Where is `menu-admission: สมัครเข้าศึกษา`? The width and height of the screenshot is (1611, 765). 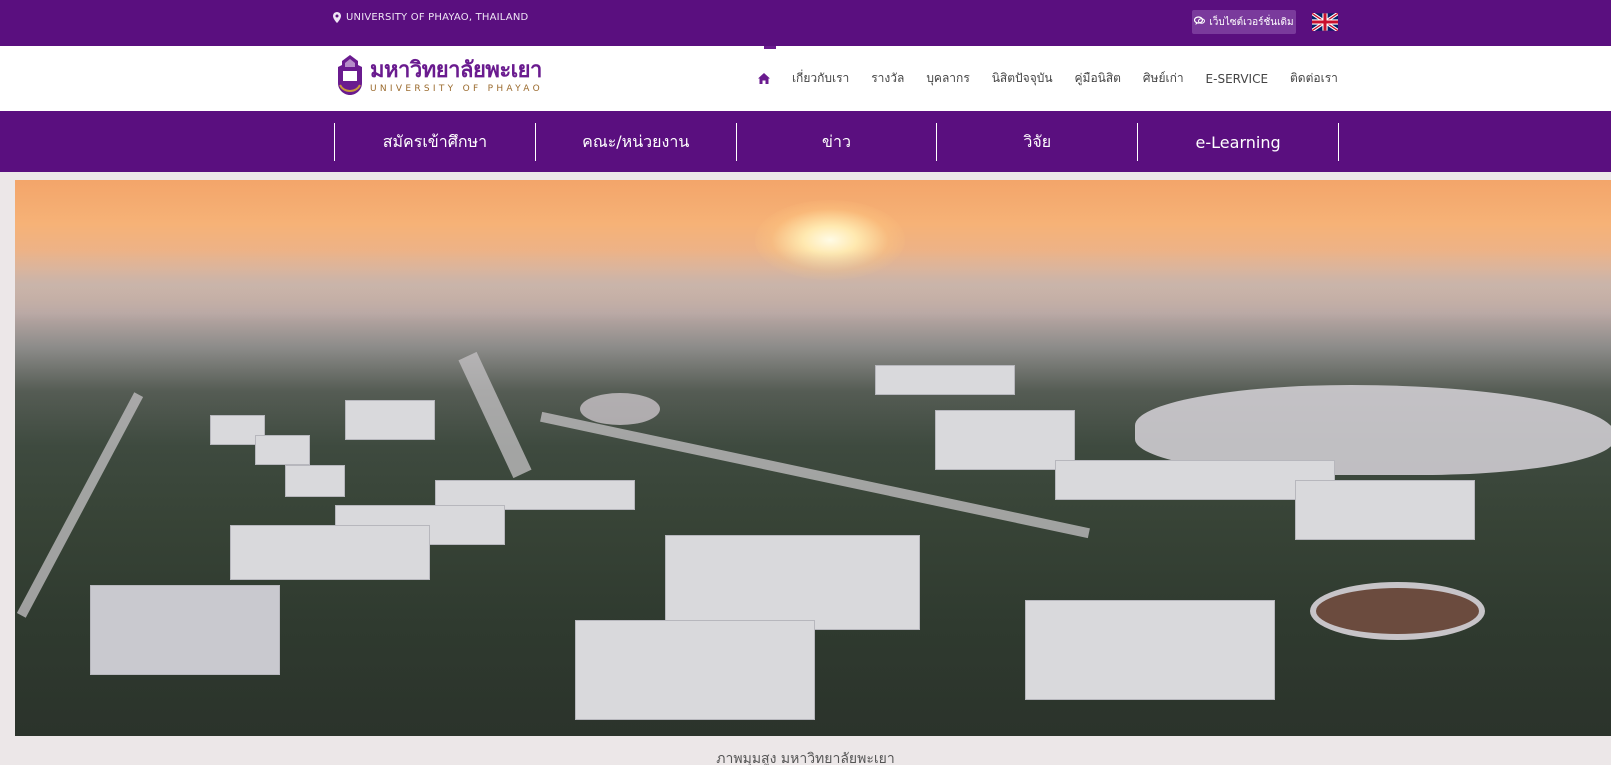
menu-admission: สมัครเข้าศึกษา is located at coordinates (435, 142).